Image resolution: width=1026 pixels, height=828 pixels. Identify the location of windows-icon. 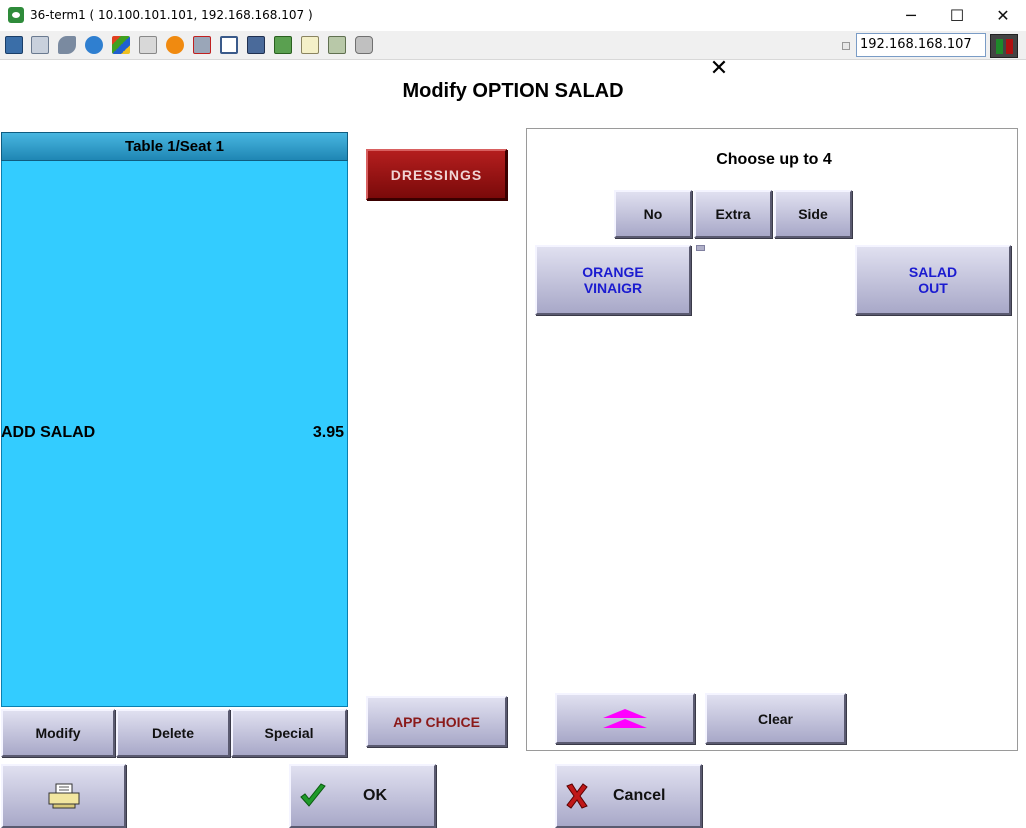
(40, 45).